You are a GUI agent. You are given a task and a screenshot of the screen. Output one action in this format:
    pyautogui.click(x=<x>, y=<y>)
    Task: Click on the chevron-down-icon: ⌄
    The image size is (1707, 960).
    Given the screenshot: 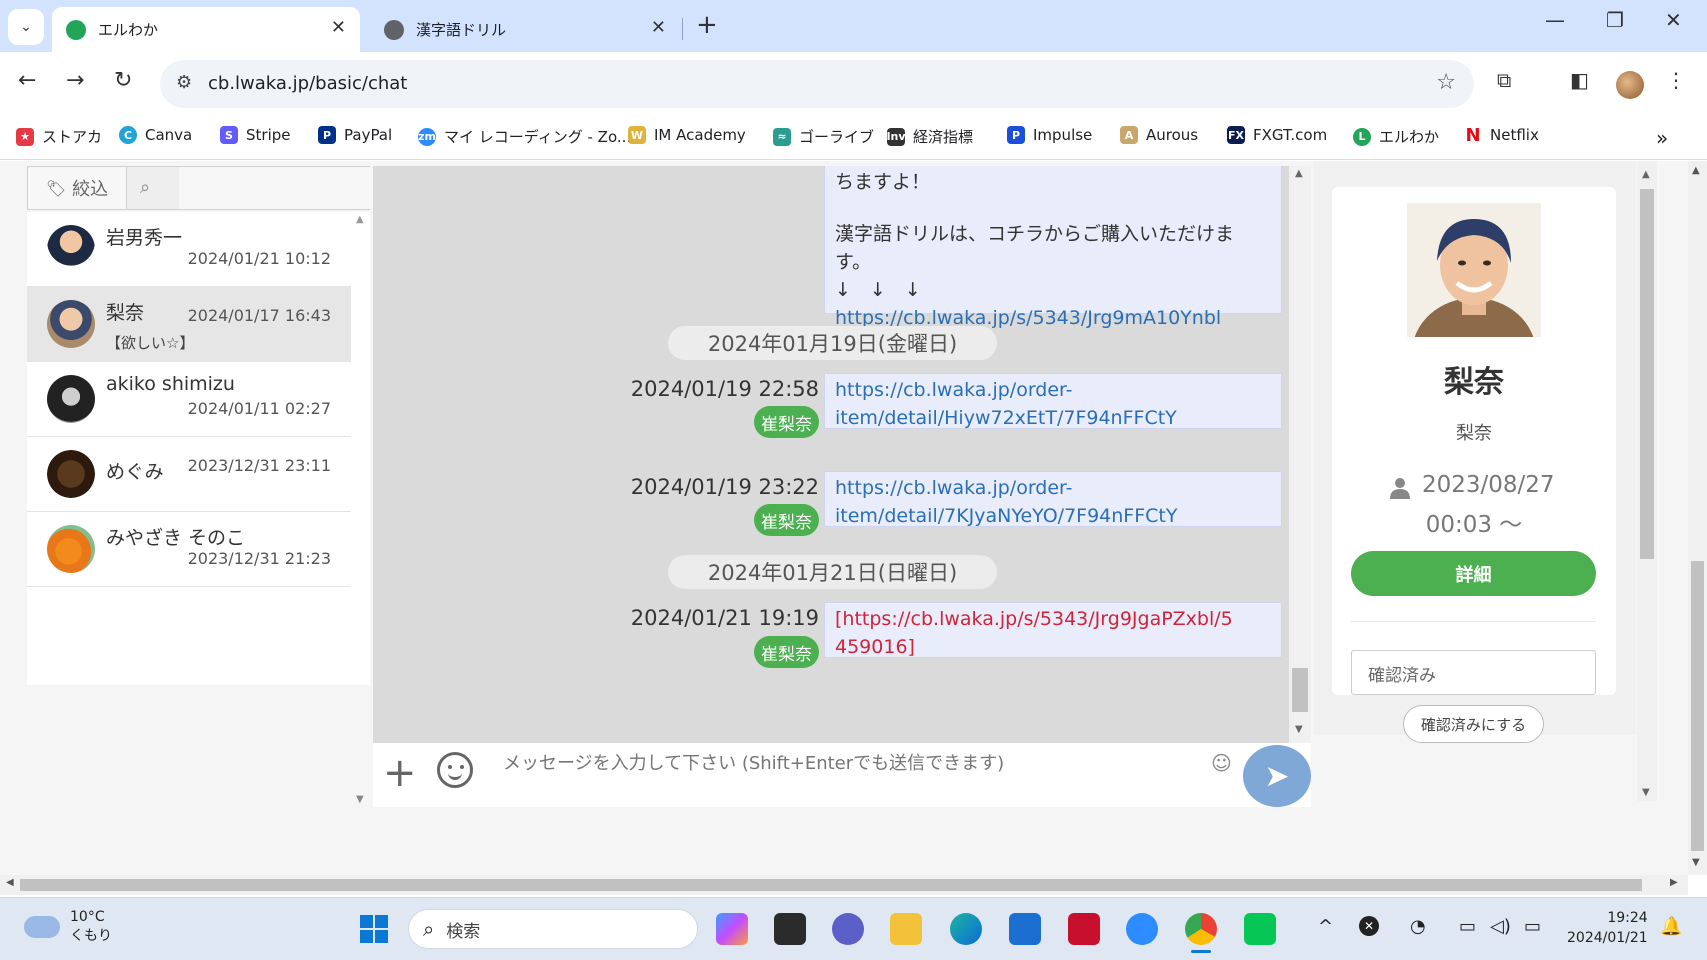 What is the action you would take?
    pyautogui.click(x=26, y=27)
    